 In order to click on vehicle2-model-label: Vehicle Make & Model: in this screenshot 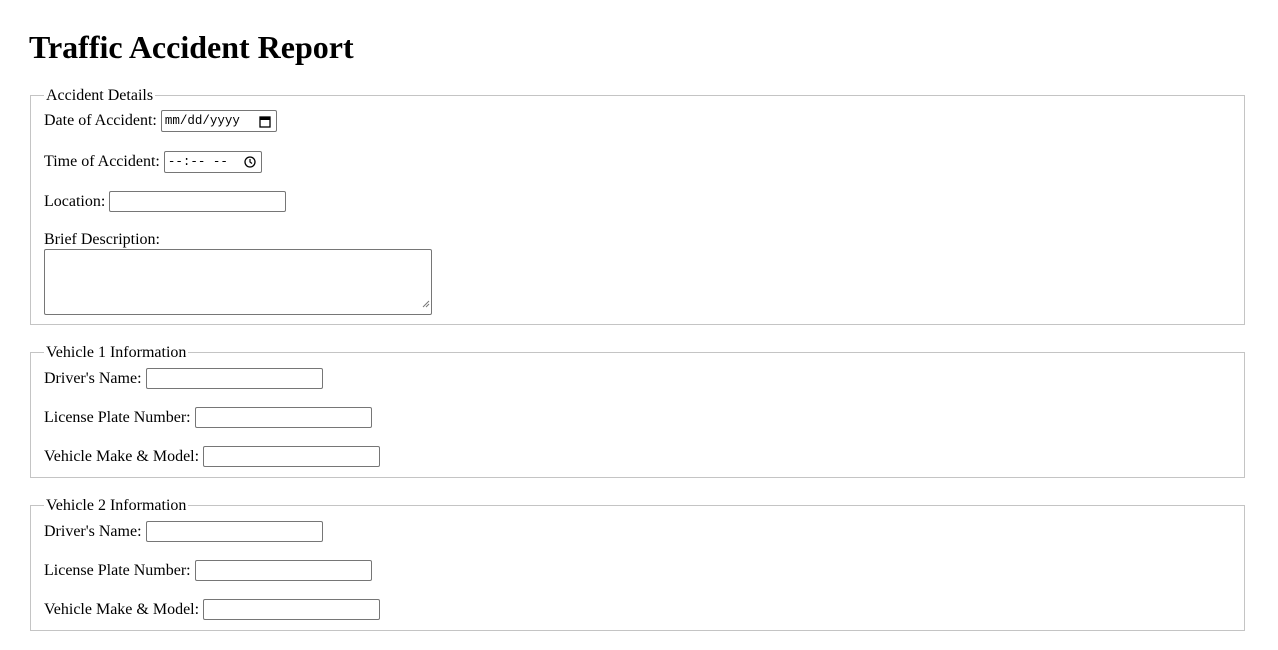, I will do `click(122, 609)`.